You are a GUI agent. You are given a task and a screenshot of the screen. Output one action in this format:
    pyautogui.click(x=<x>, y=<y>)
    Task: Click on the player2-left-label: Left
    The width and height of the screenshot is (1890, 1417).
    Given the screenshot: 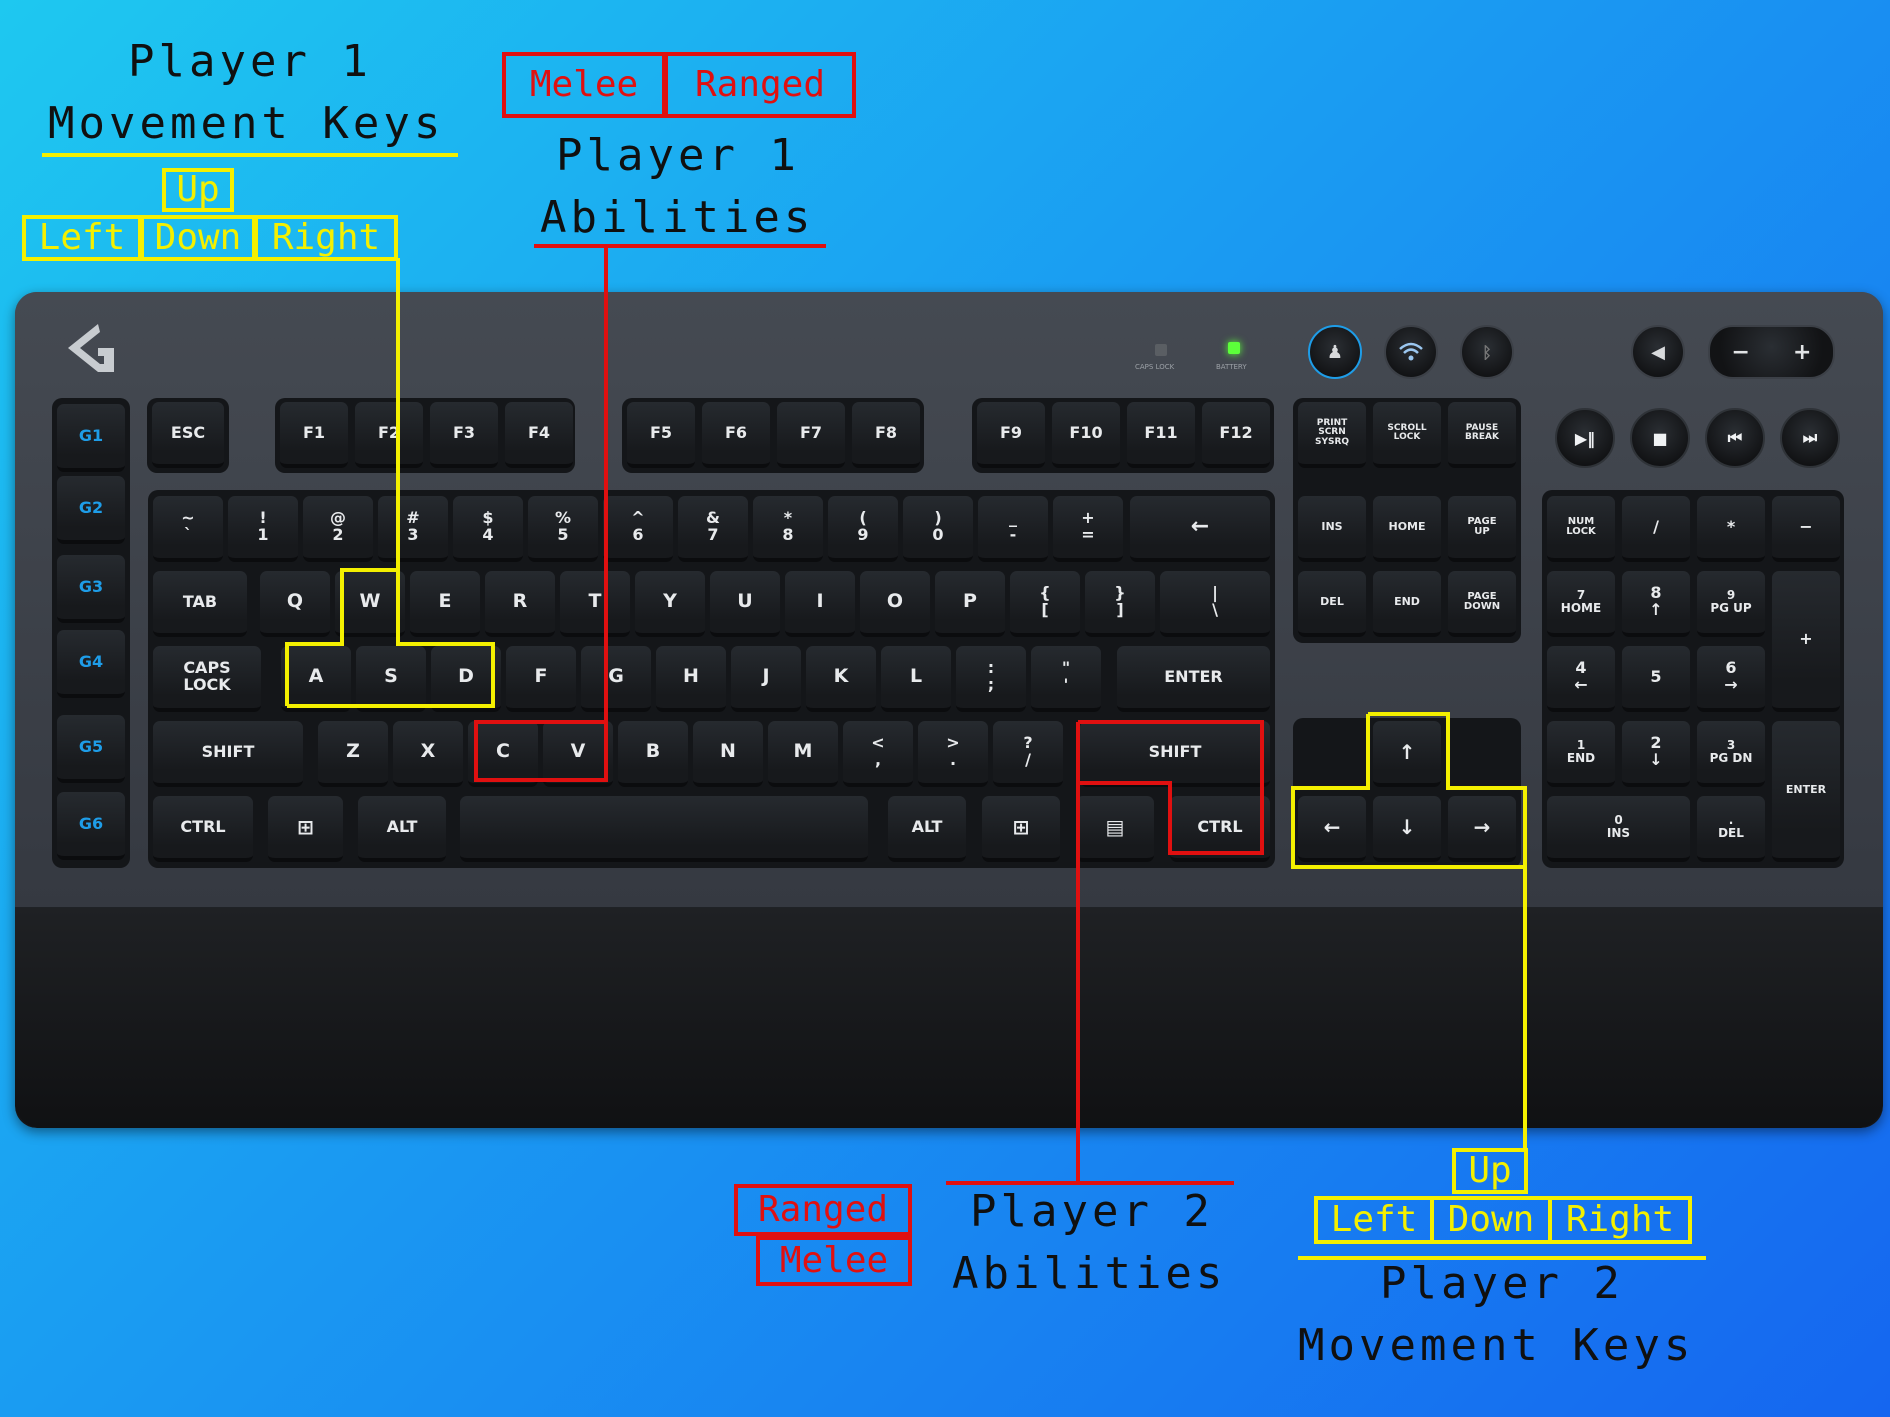 What is the action you would take?
    pyautogui.click(x=1374, y=1220)
    